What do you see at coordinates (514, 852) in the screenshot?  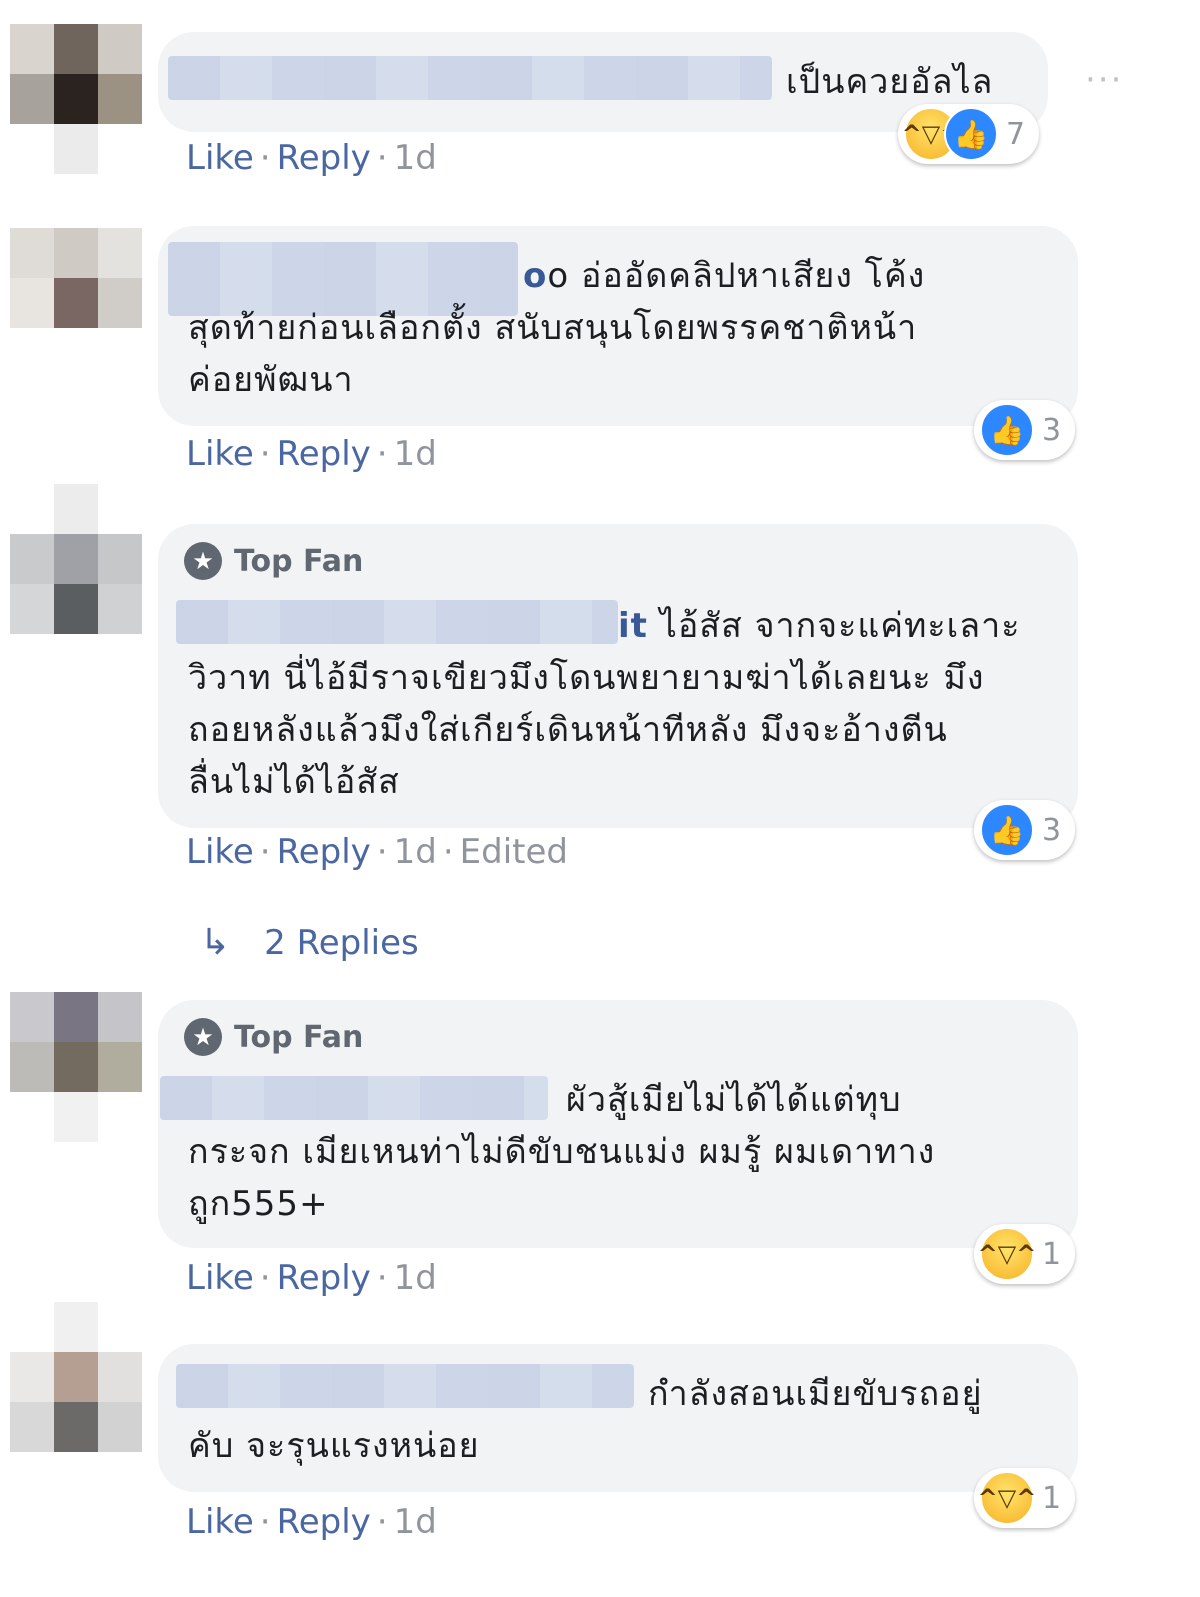 I see `edited-label: Edited` at bounding box center [514, 852].